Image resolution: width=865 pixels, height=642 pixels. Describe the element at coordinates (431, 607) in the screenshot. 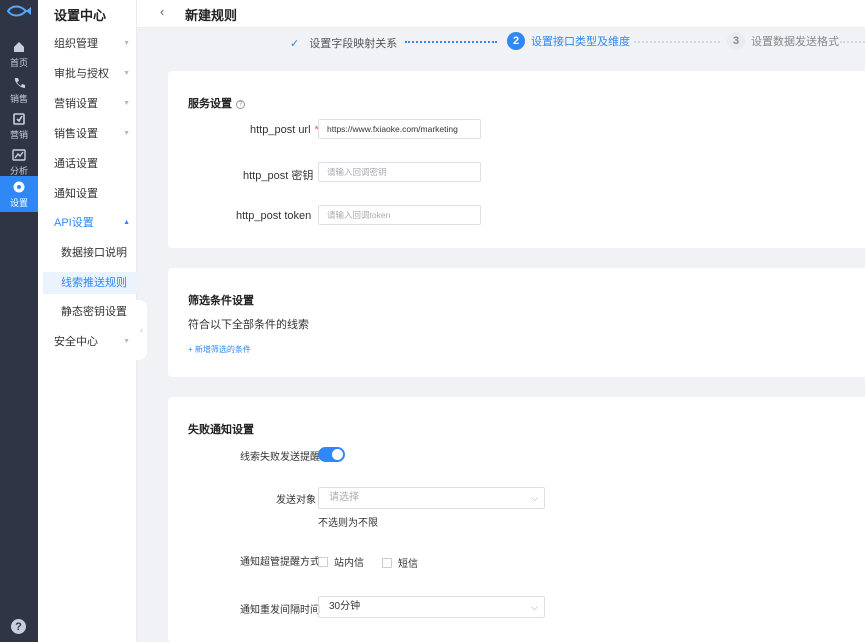

I see `resend-interval-select: 30分钟 ⌵` at that location.